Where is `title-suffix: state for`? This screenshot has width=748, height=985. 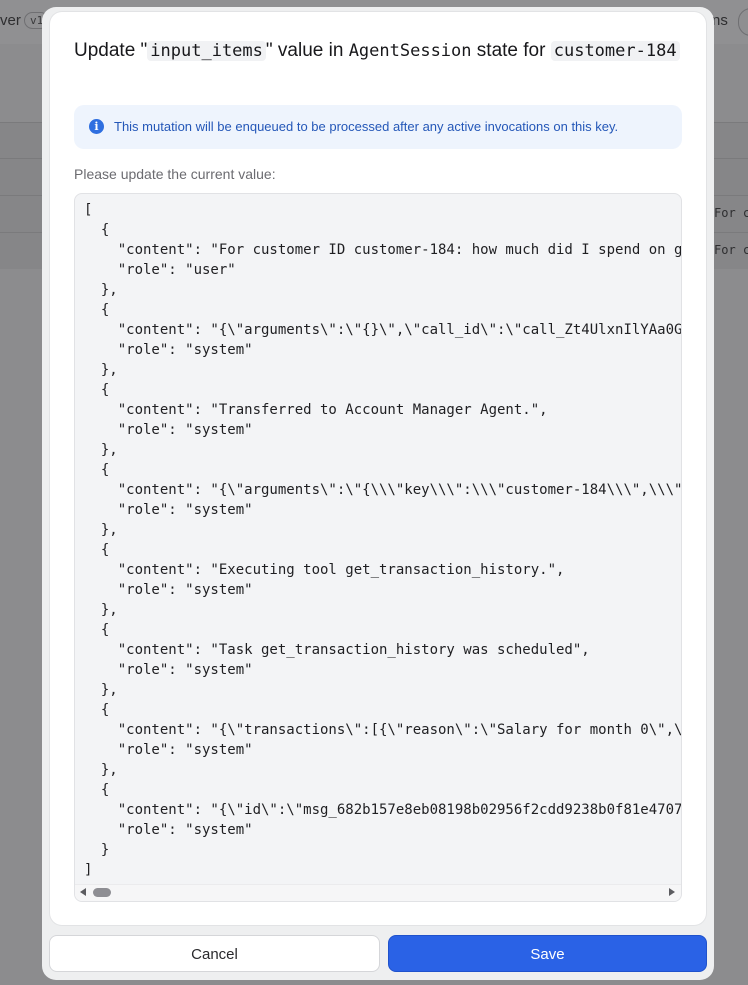
title-suffix: state for is located at coordinates (511, 50).